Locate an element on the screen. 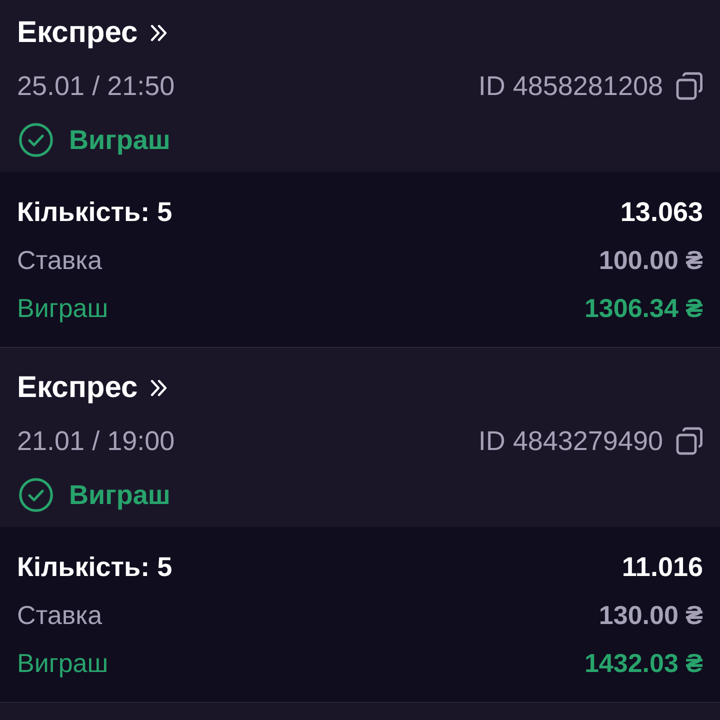  stake-amount: 100.00 ₴ is located at coordinates (650, 260).